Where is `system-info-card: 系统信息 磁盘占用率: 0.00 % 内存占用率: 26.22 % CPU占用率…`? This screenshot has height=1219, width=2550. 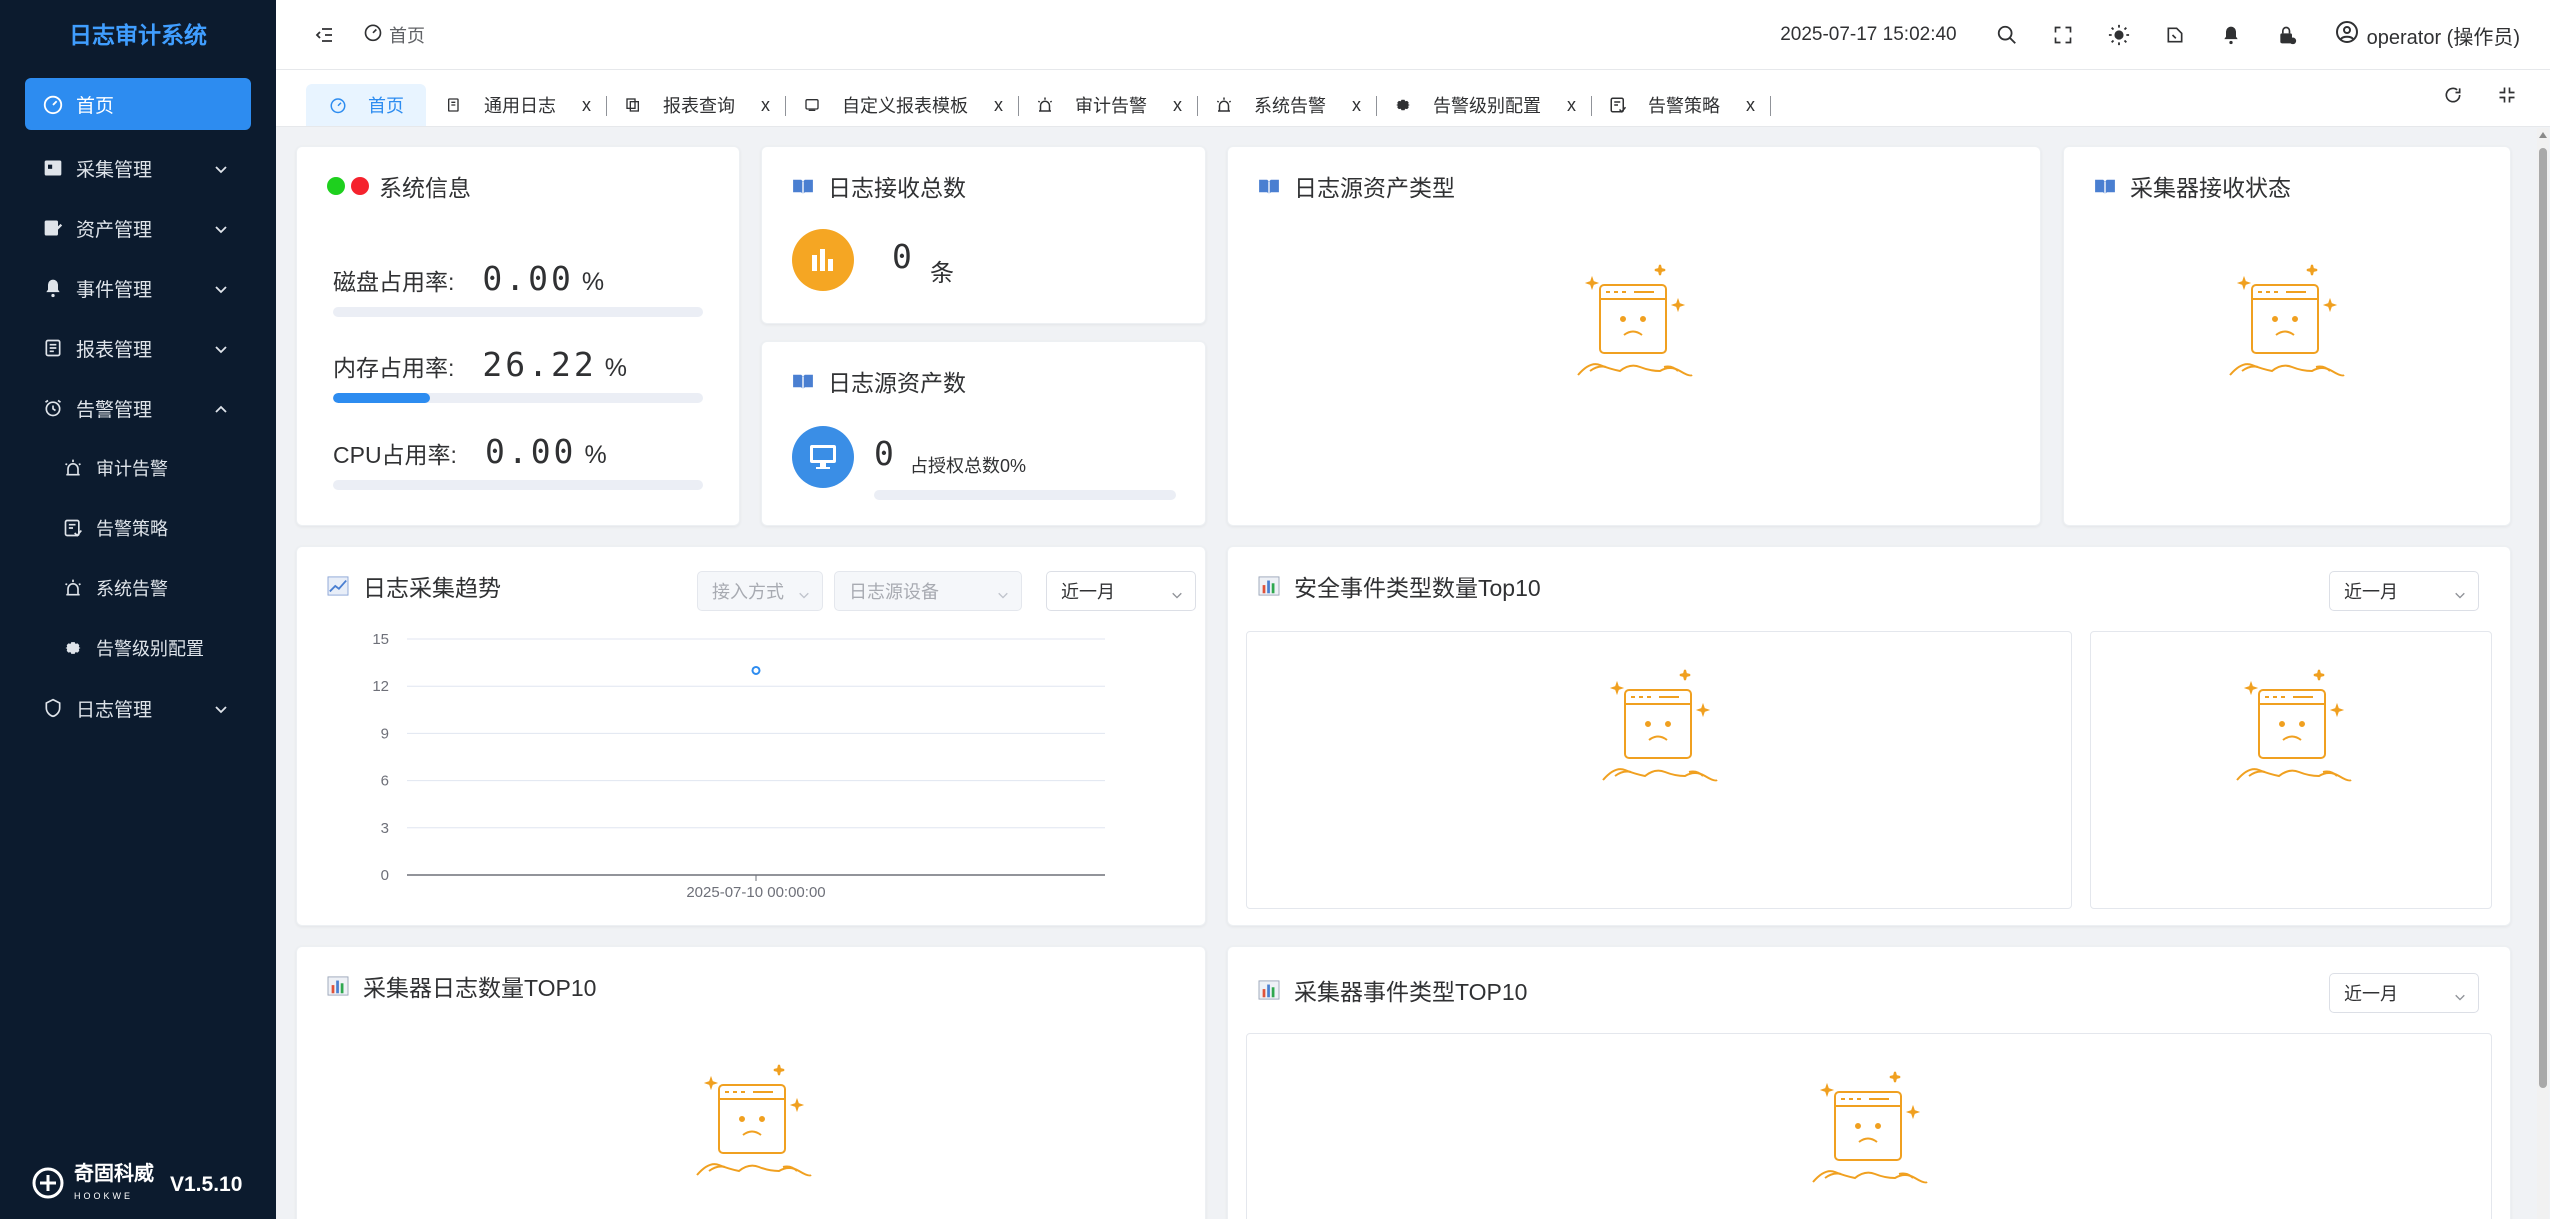
system-info-card: 系统信息 磁盘占用率: 0.00 % 内存占用率: 26.22 % CPU占用率… is located at coordinates (518, 336).